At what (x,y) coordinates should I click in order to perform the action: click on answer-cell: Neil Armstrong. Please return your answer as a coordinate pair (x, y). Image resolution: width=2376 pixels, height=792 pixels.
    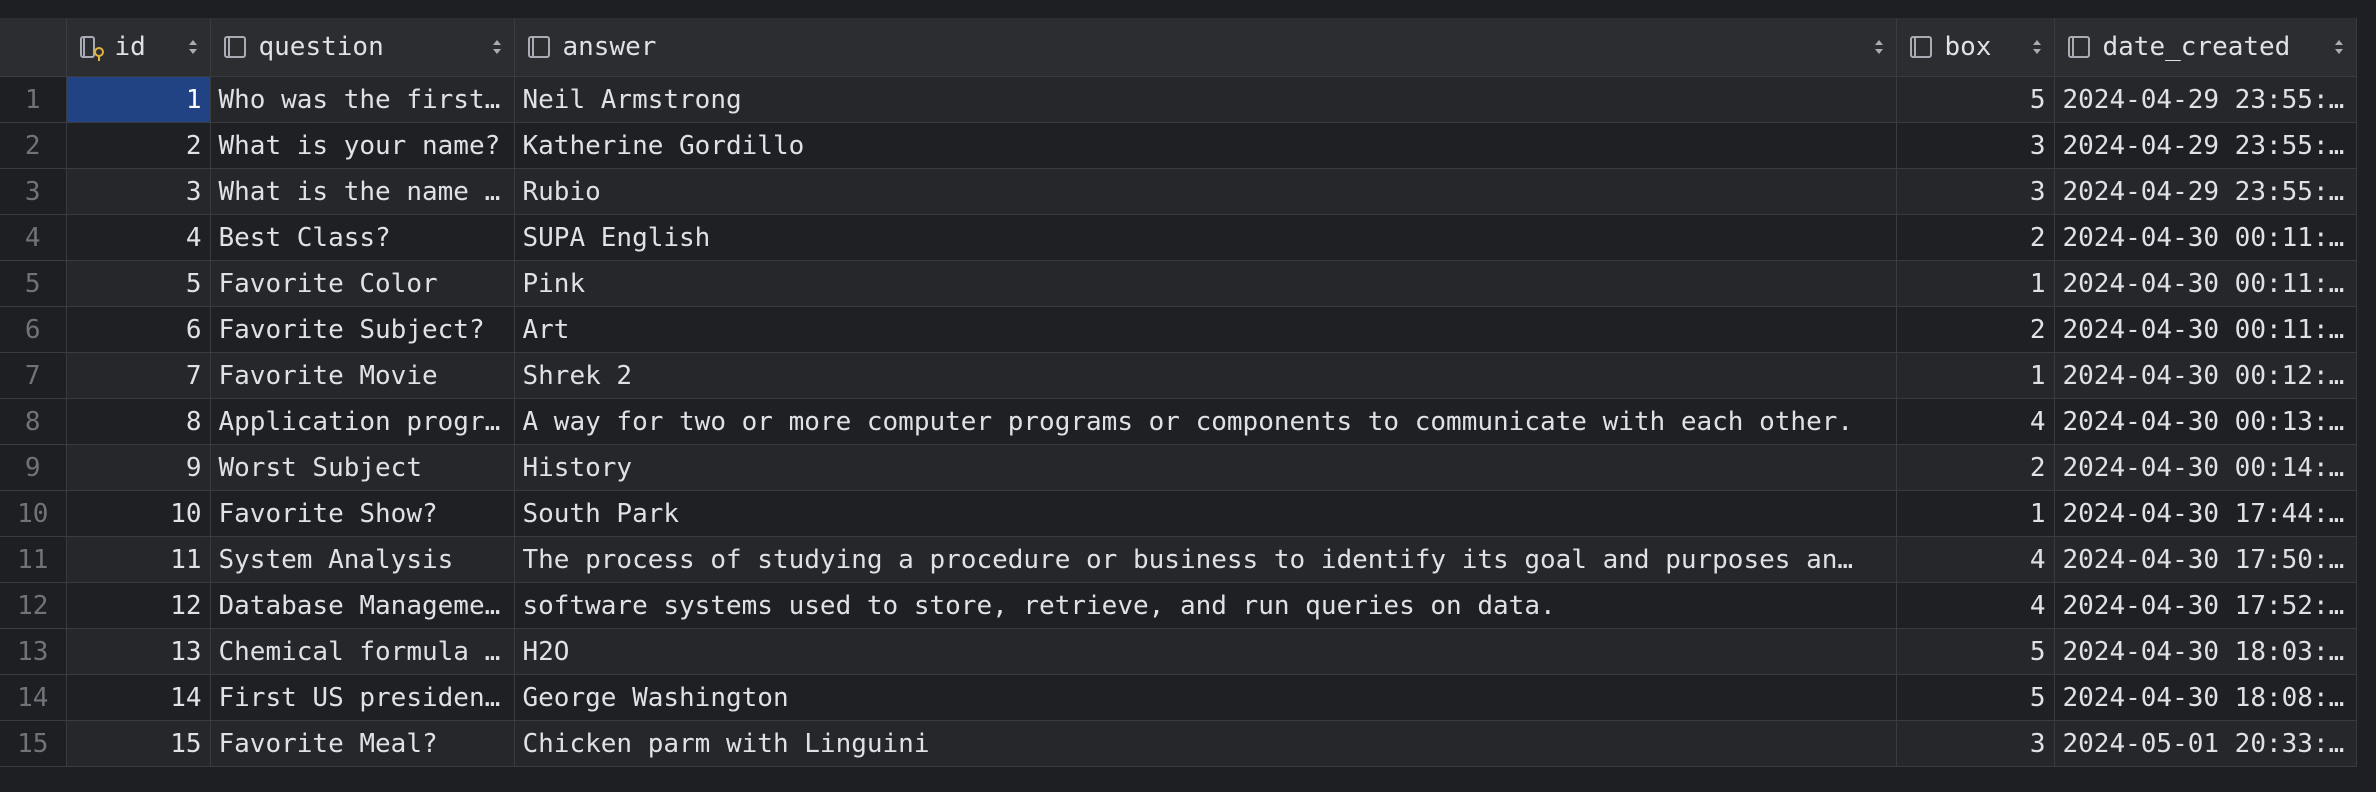
    Looking at the image, I should click on (1205, 99).